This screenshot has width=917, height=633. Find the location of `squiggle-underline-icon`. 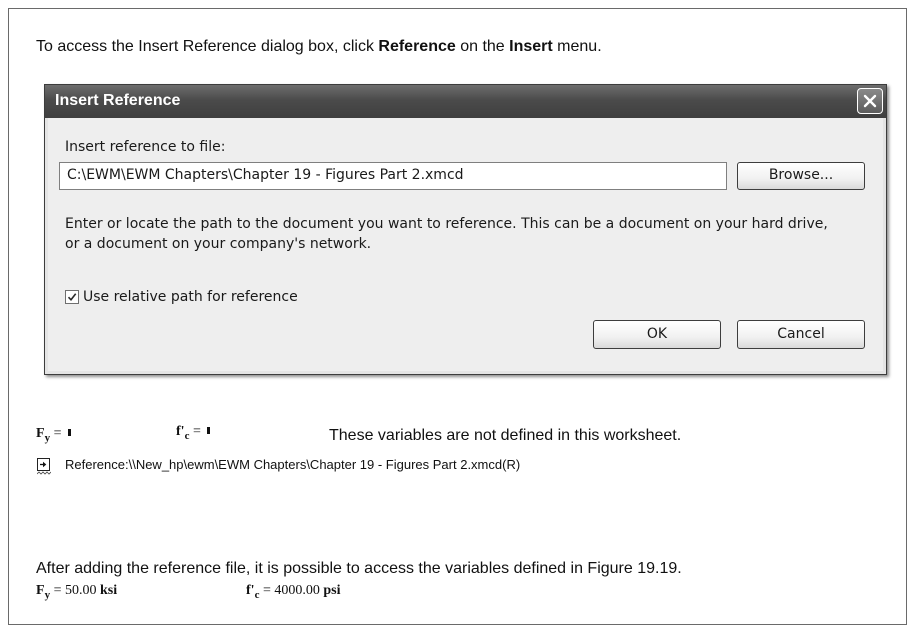

squiggle-underline-icon is located at coordinates (44, 473).